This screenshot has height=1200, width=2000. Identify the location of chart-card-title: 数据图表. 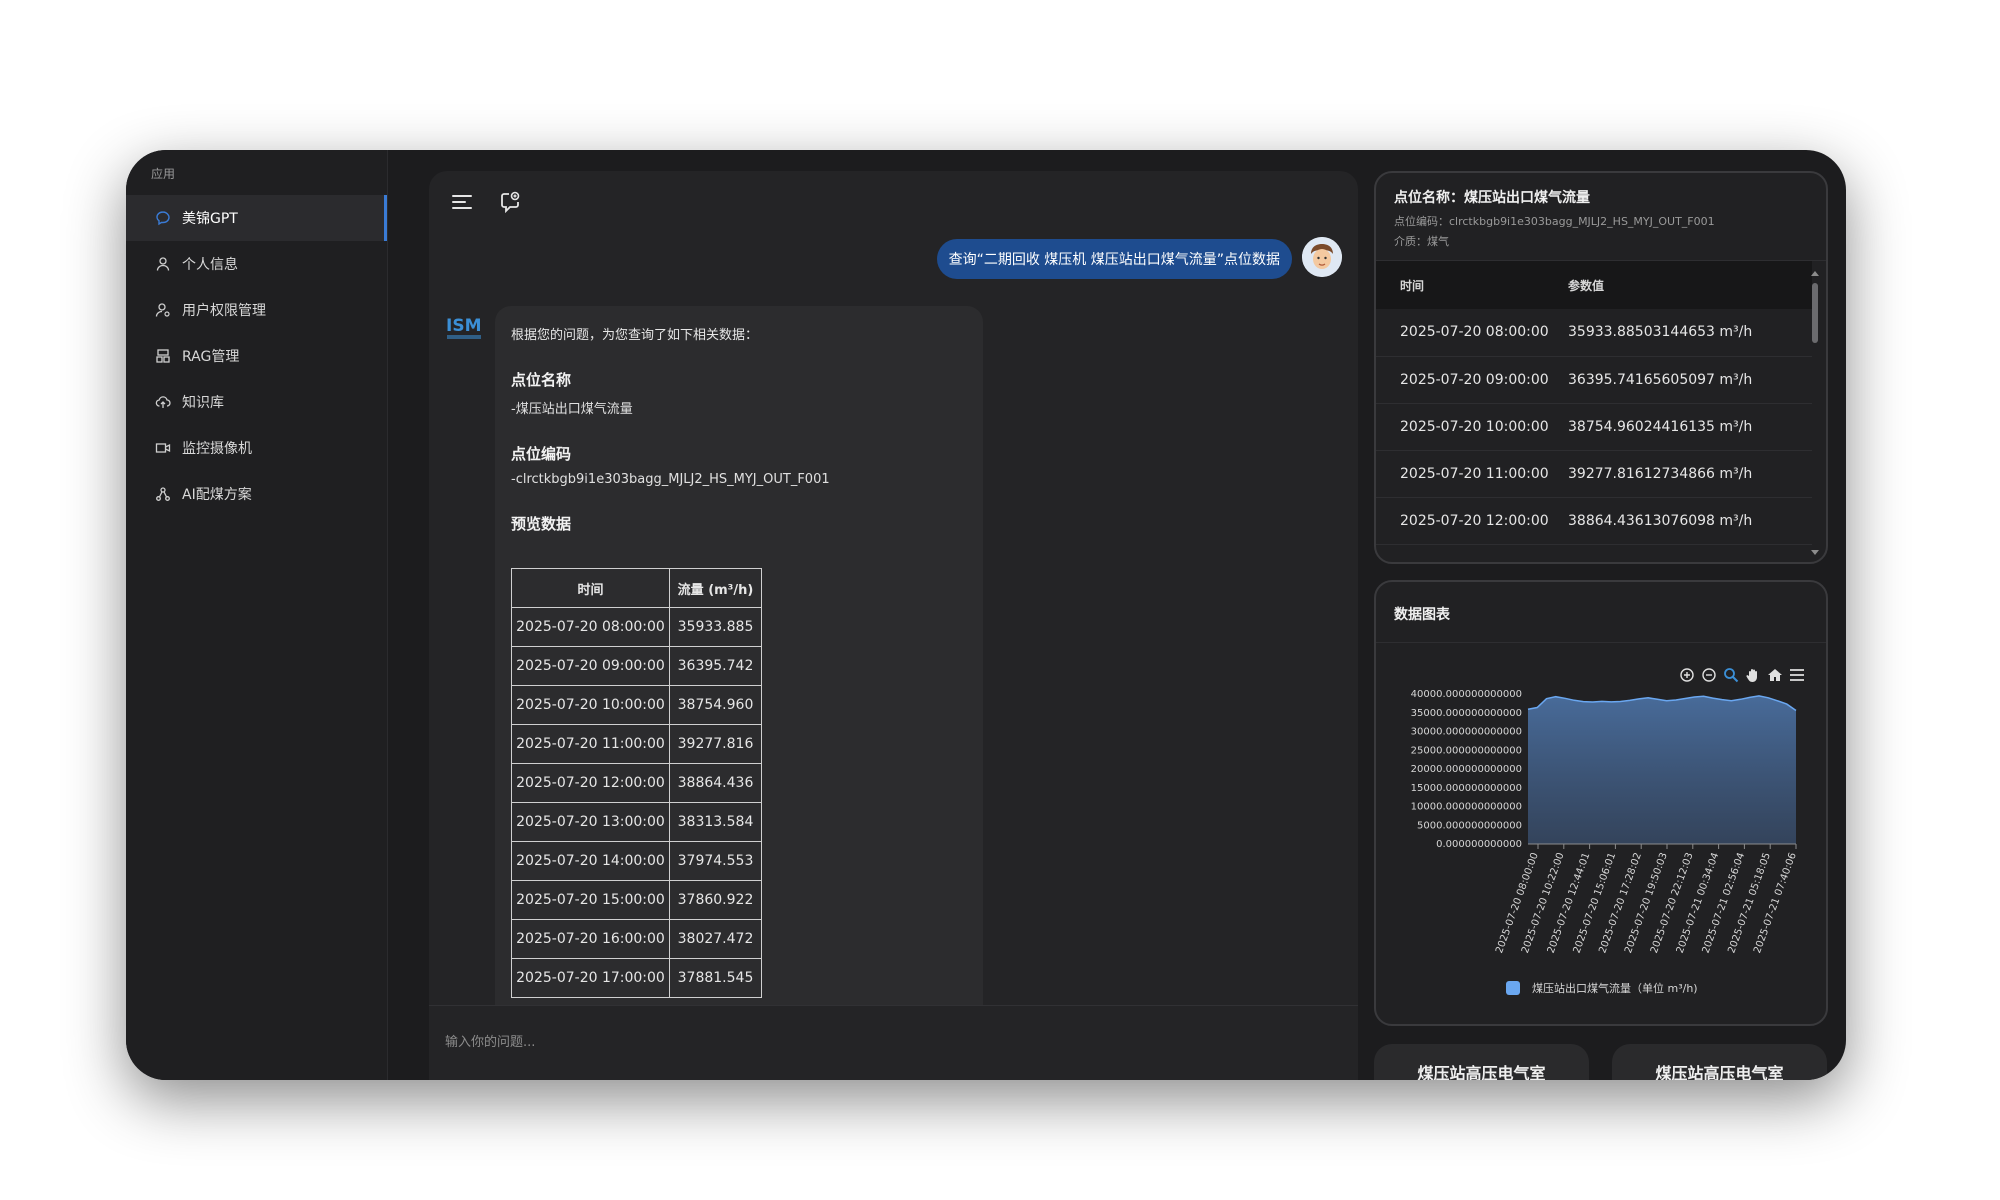
(1422, 615).